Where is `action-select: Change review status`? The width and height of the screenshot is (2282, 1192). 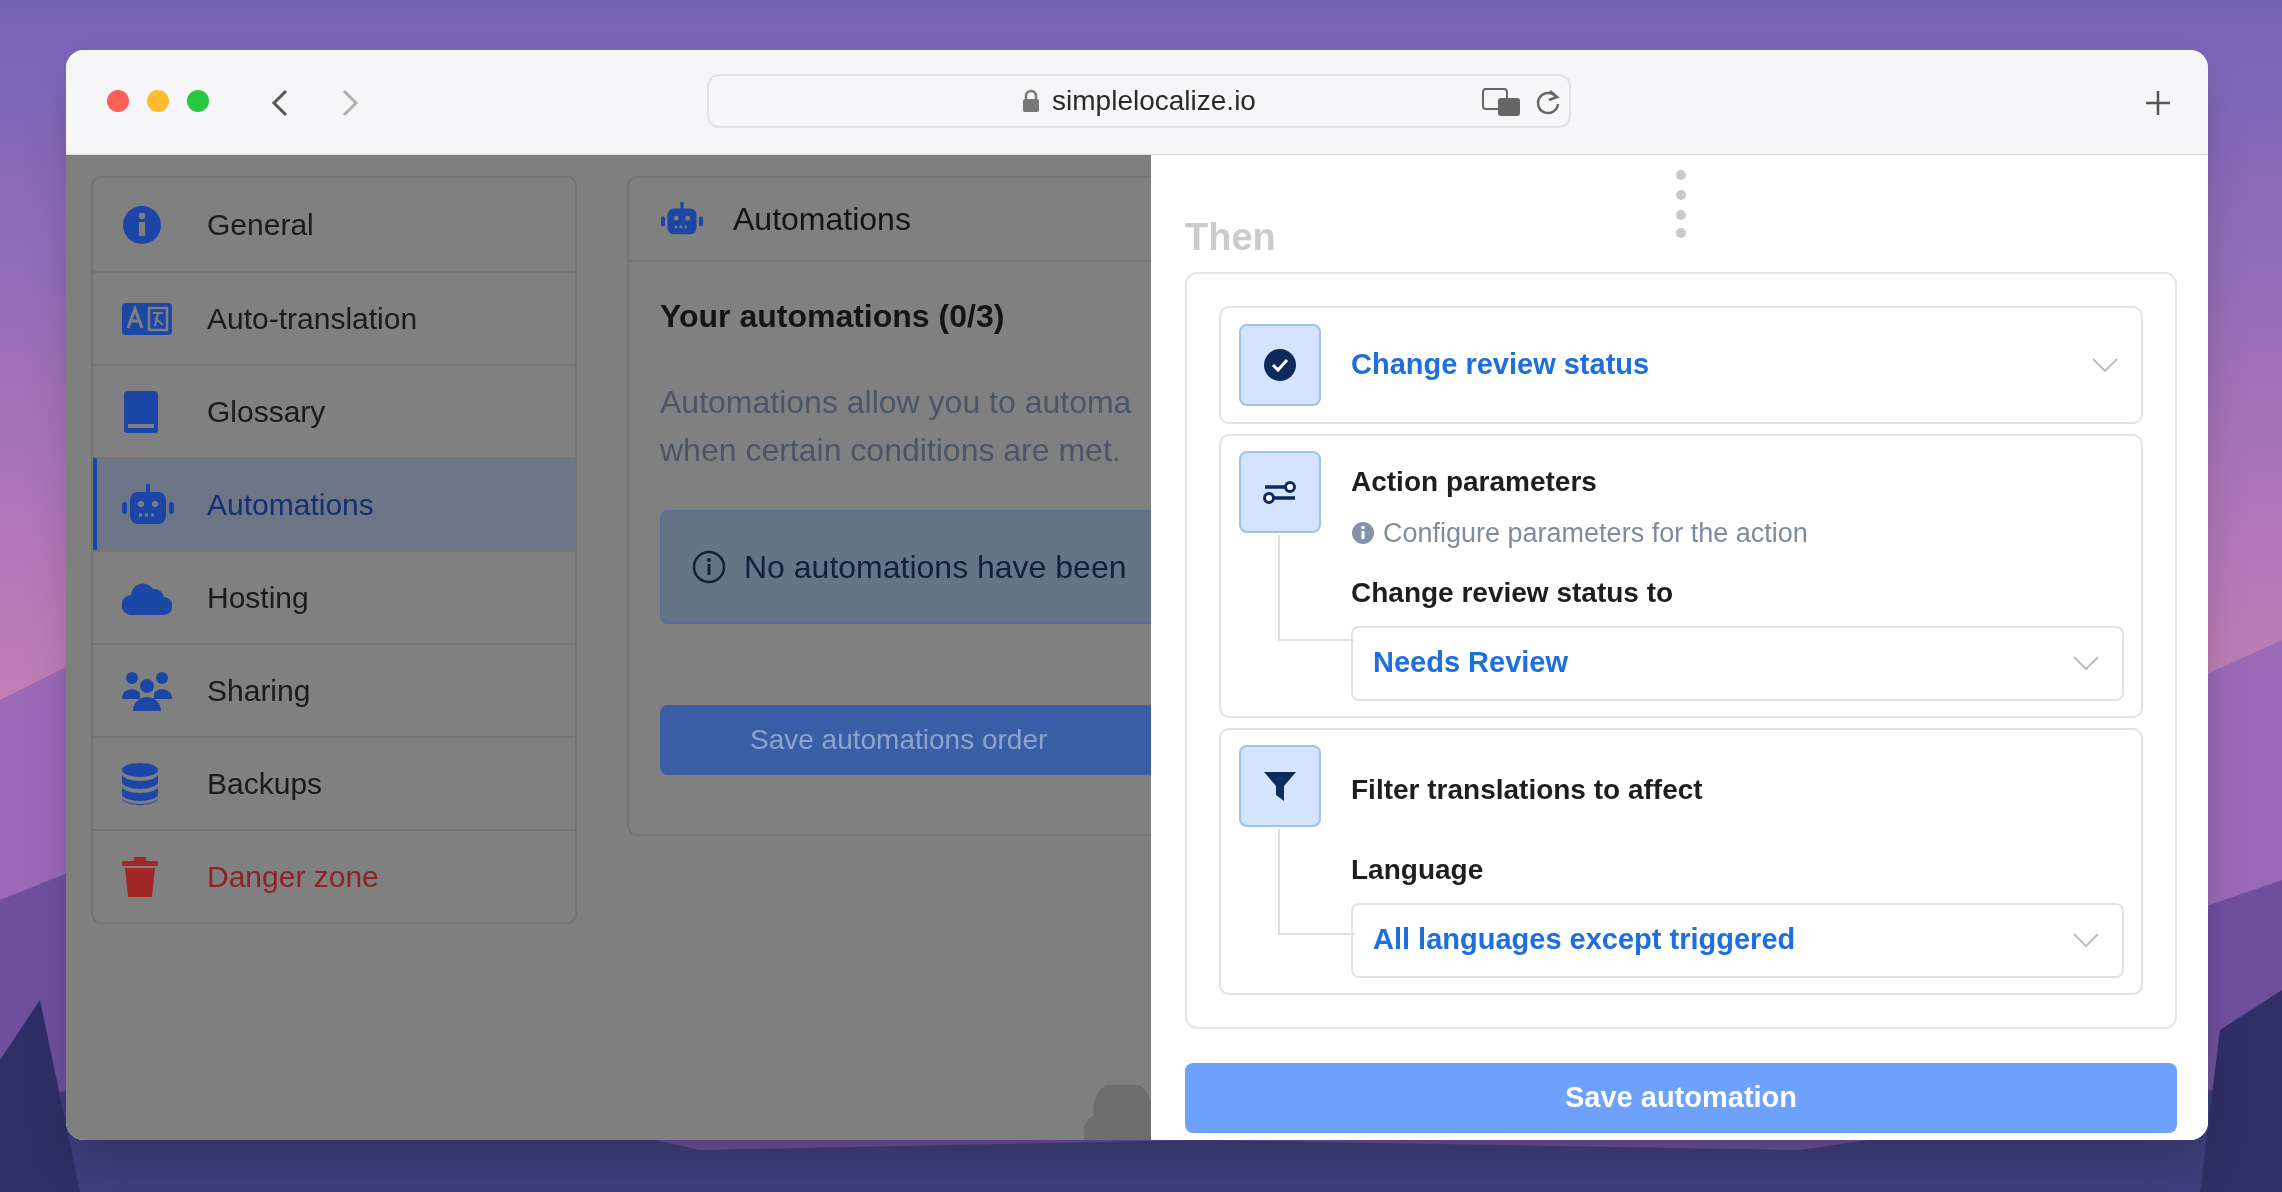 action-select: Change review status is located at coordinates (1681, 365).